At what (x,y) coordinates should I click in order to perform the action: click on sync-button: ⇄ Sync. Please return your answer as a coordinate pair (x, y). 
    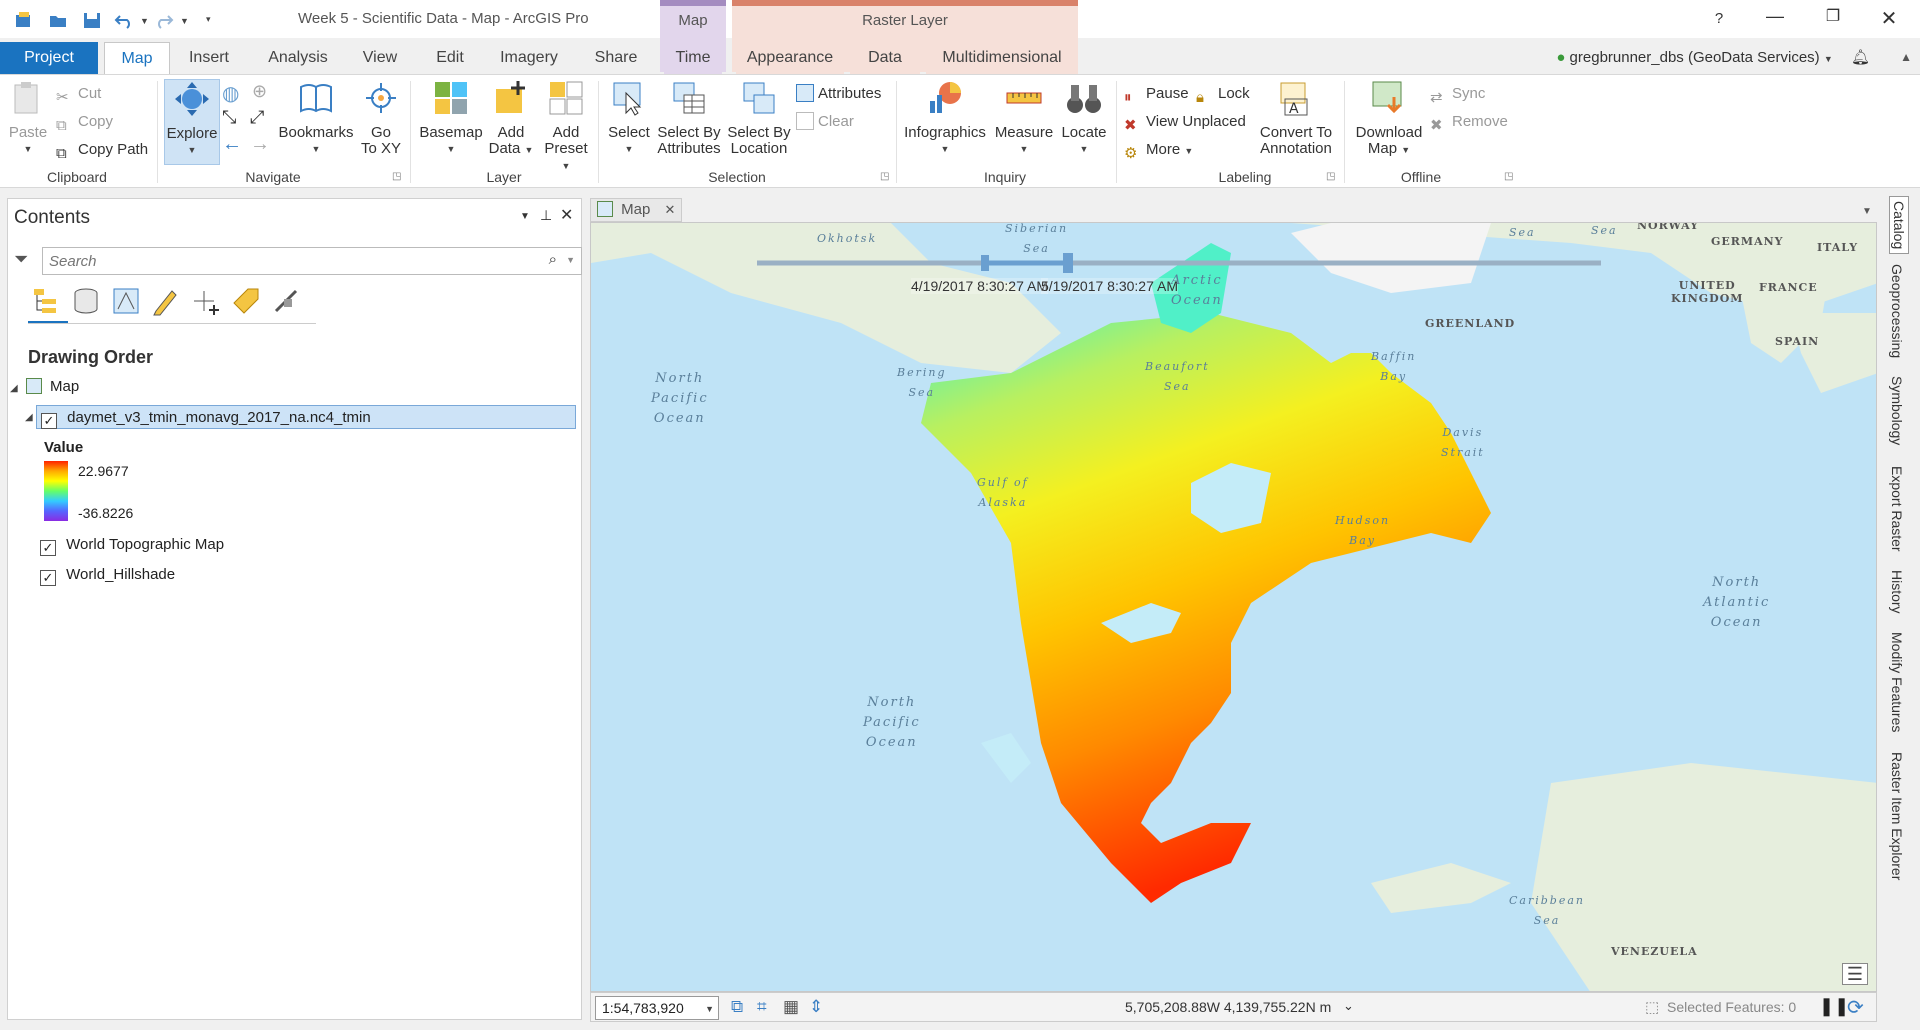
    Looking at the image, I should click on (1457, 94).